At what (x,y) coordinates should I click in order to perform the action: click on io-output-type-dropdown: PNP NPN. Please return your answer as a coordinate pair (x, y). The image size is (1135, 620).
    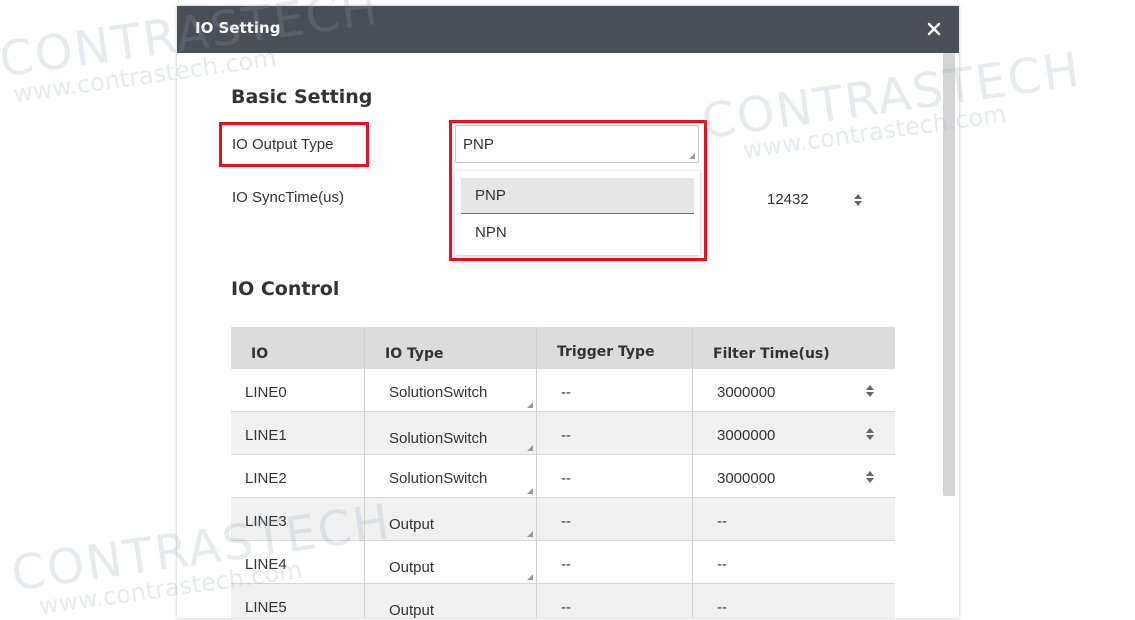
    Looking at the image, I should click on (577, 213).